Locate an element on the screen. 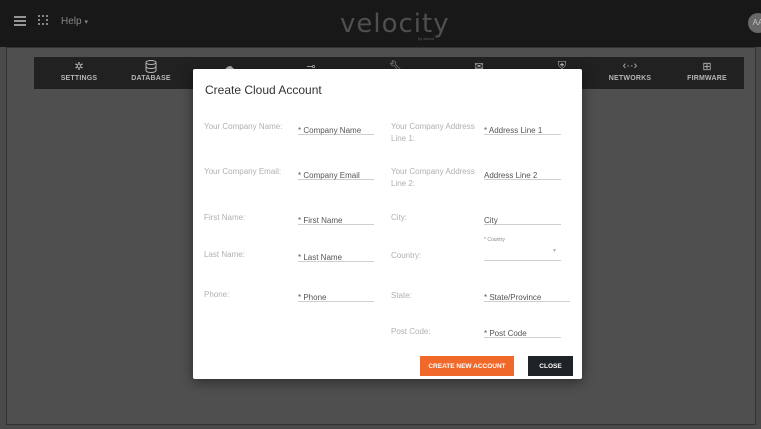  address-line-1-input is located at coordinates (522, 130).